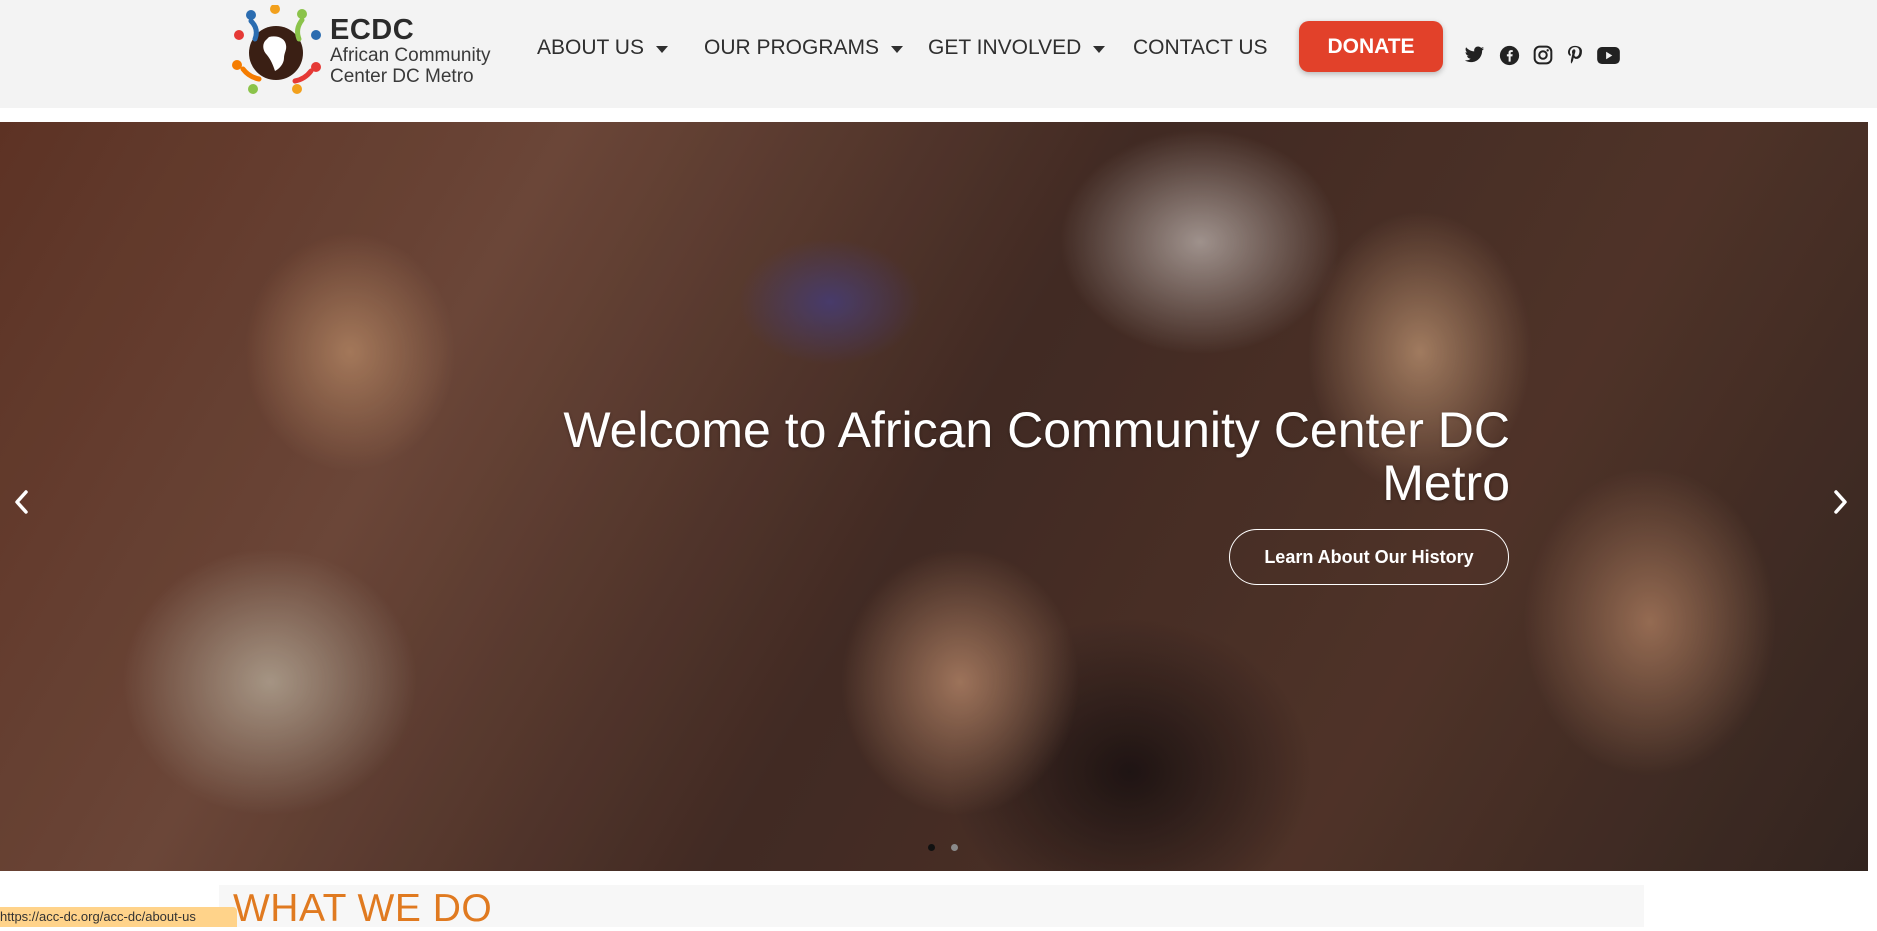  I want to click on nav-contact-us: CONTACT US, so click(1200, 48).